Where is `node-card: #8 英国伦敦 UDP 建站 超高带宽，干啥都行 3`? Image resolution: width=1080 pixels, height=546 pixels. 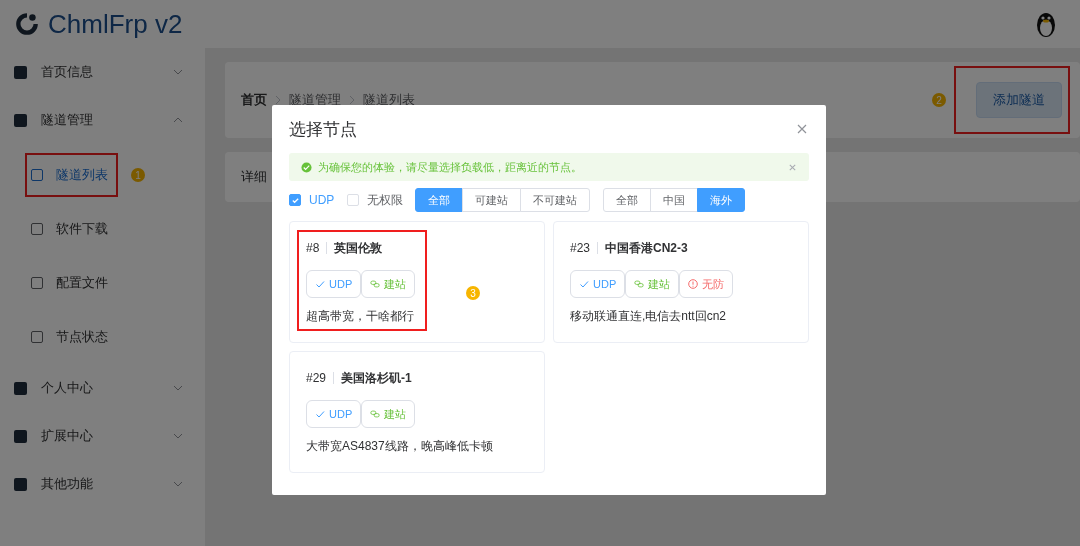 node-card: #8 英国伦敦 UDP 建站 超高带宽，干啥都行 3 is located at coordinates (417, 282).